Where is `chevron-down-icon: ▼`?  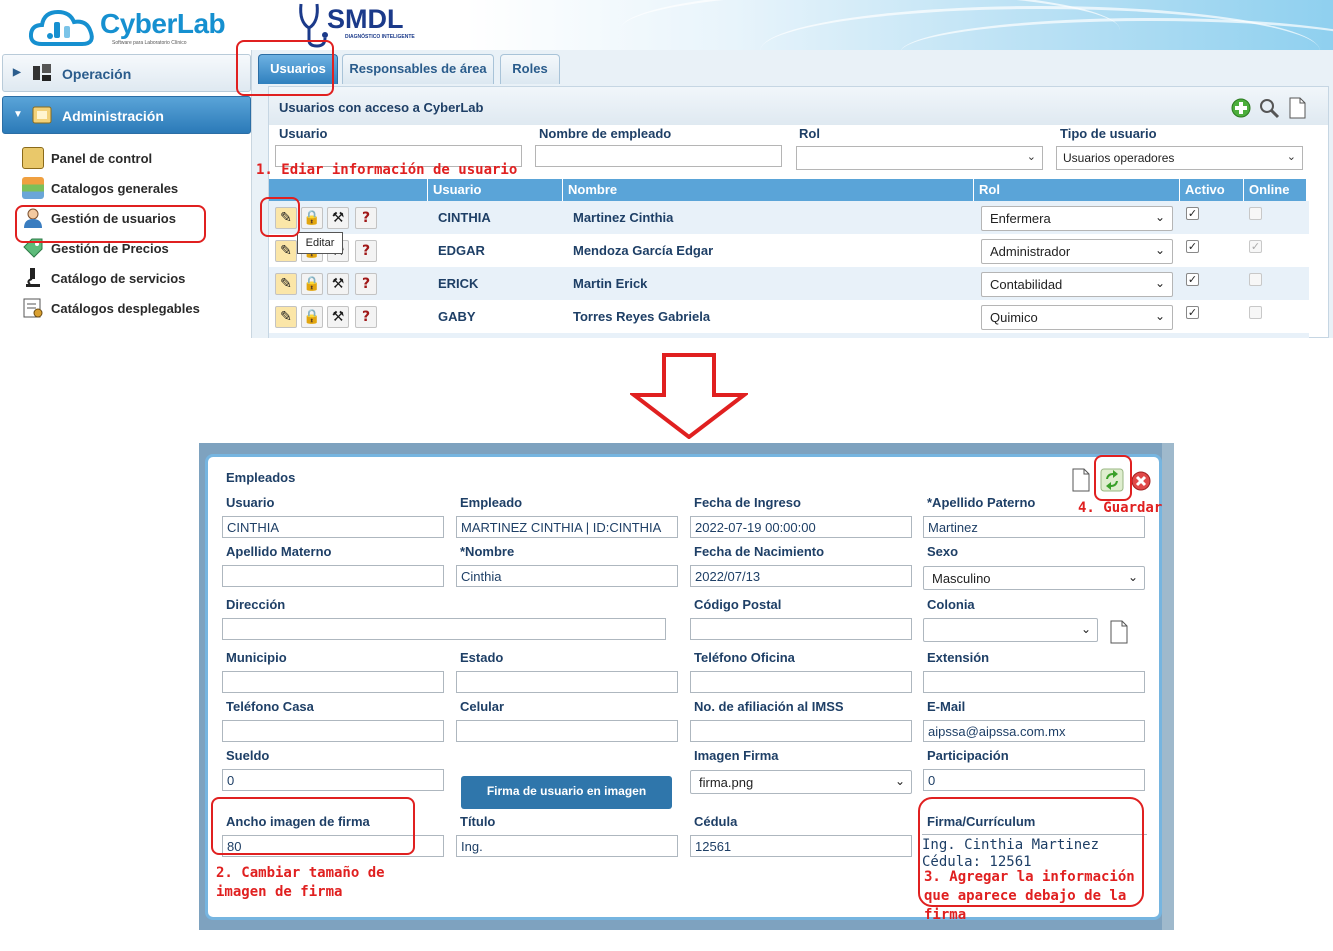
chevron-down-icon: ▼ is located at coordinates (18, 114).